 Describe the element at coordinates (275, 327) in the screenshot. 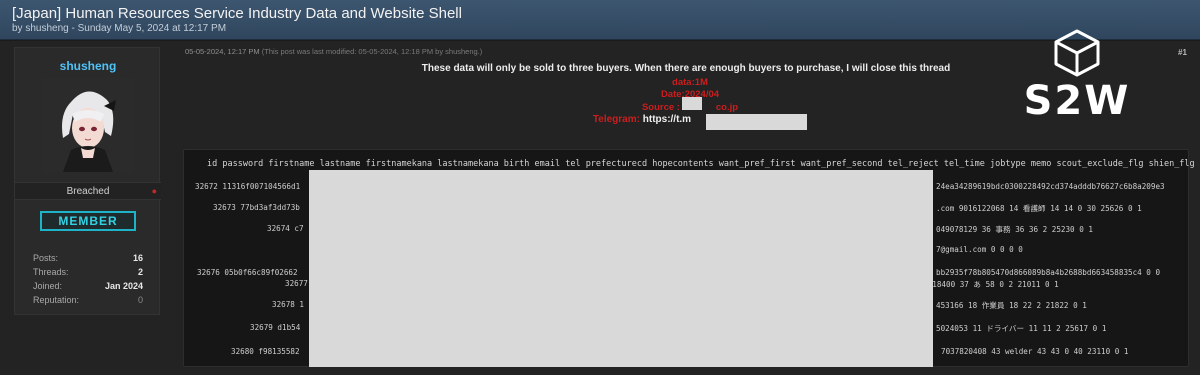

I see `code-row-left: 32679 d1b54` at that location.